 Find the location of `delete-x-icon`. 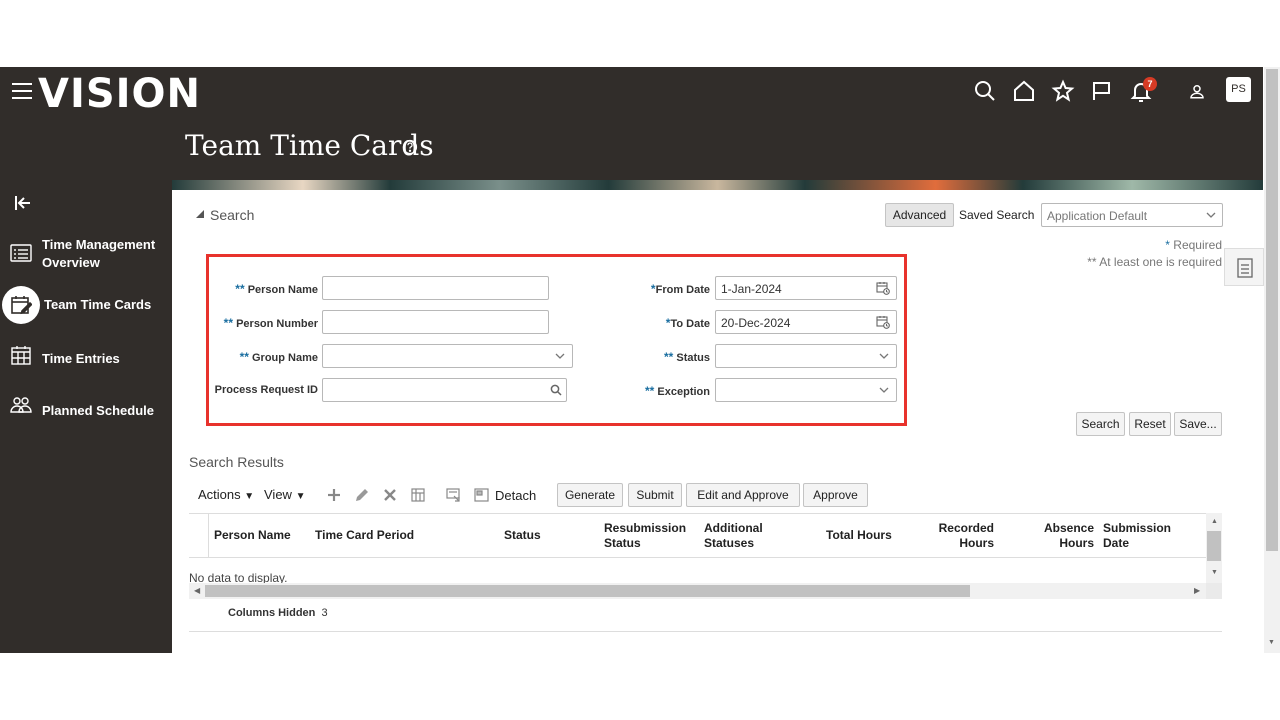

delete-x-icon is located at coordinates (390, 495).